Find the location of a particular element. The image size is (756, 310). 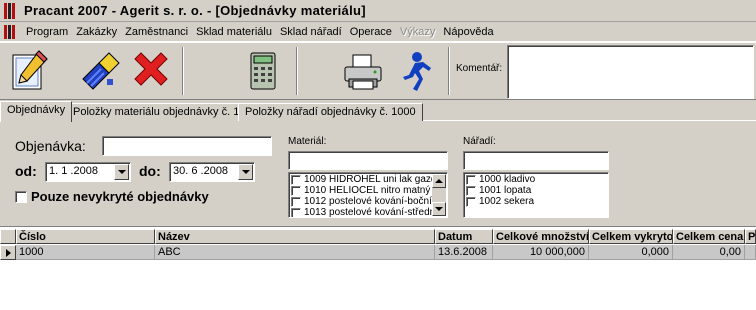

row-selector-header is located at coordinates (8, 236).